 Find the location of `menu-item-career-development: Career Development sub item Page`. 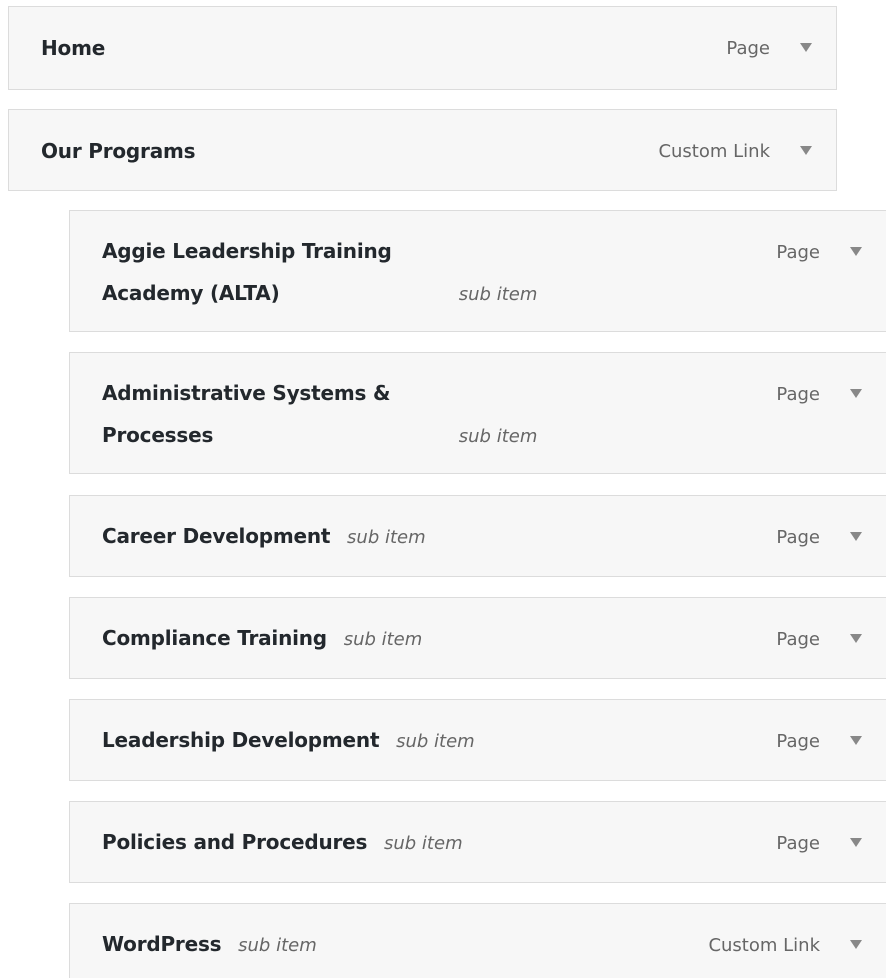

menu-item-career-development: Career Development sub item Page is located at coordinates (477, 536).